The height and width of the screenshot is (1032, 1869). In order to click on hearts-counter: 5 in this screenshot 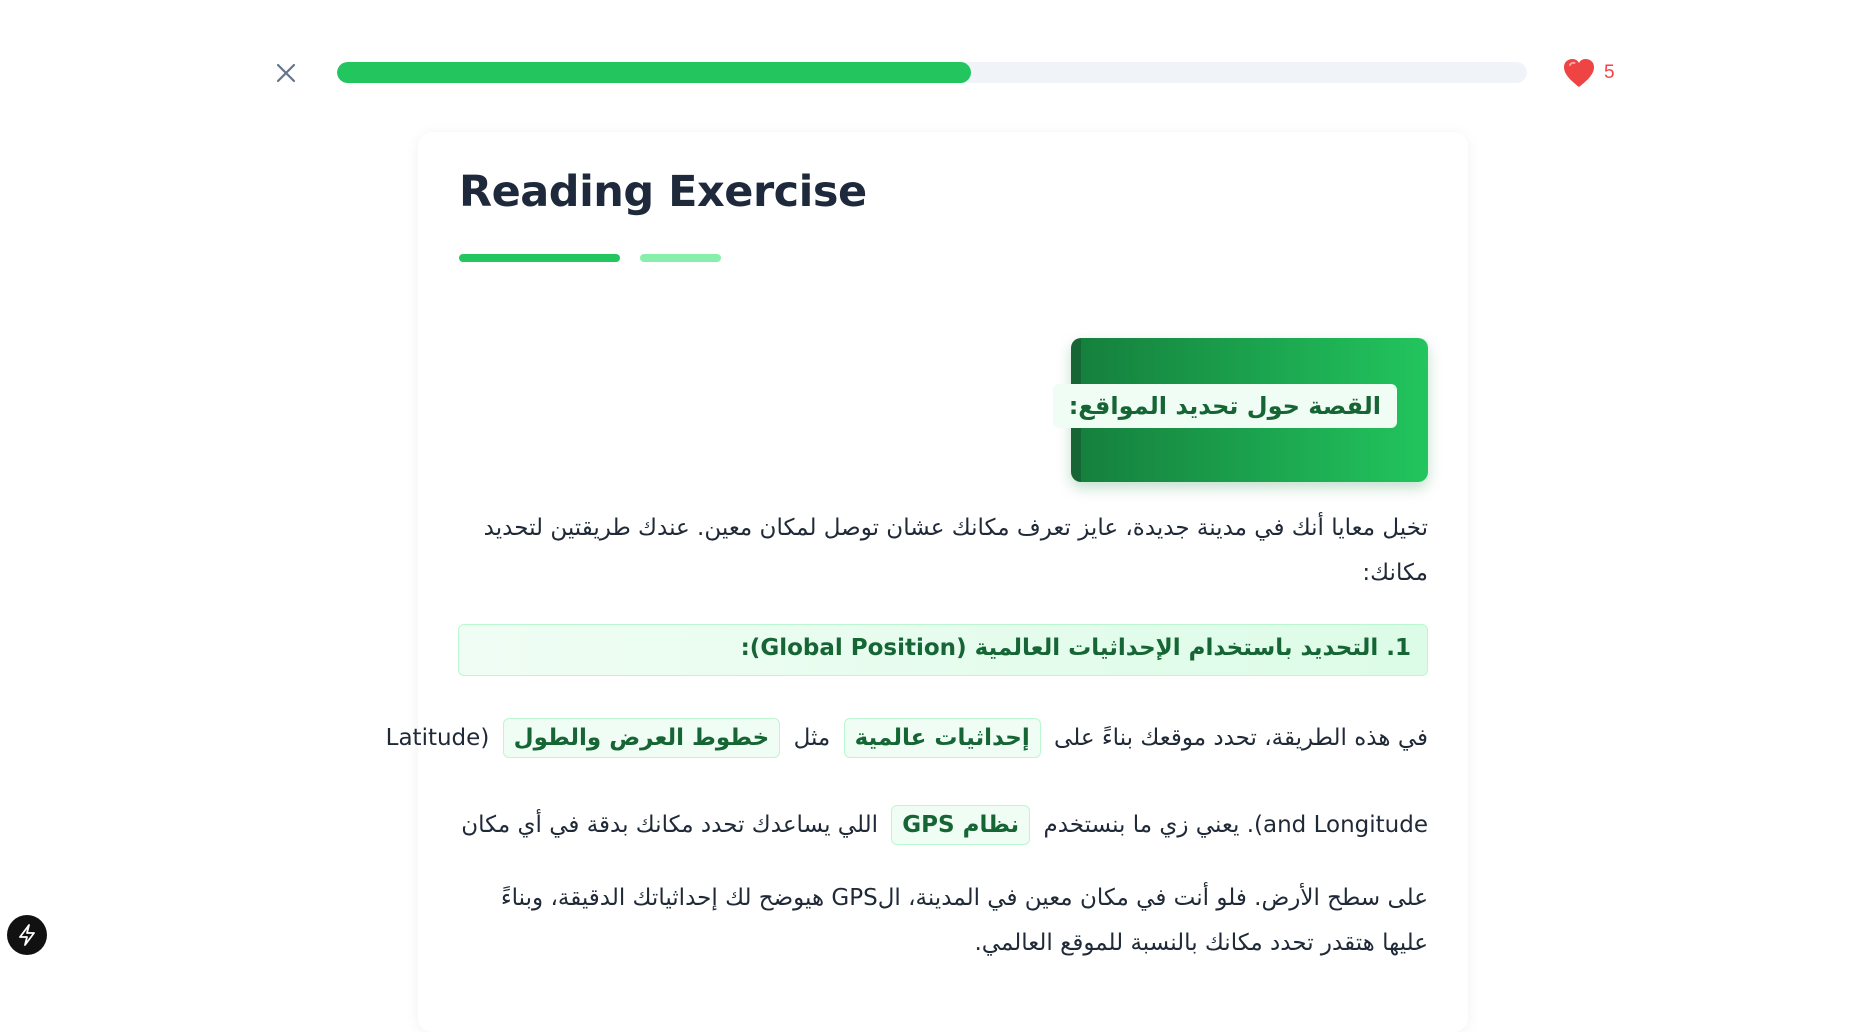, I will do `click(1588, 73)`.